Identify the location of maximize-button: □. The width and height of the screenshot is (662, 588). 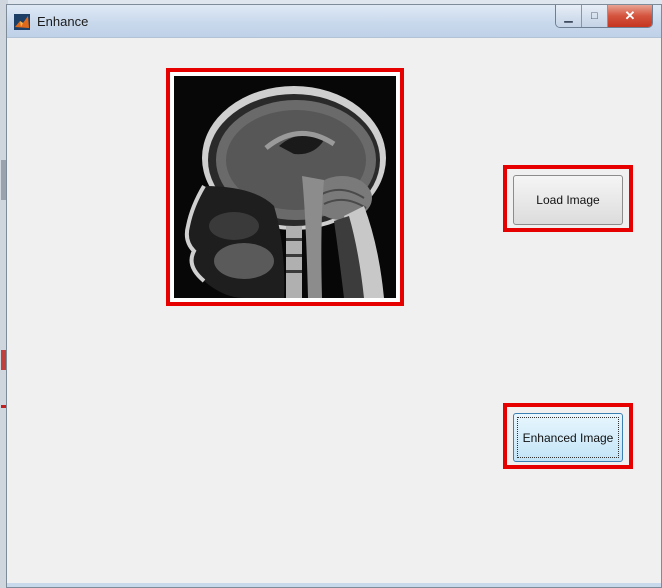
(595, 16).